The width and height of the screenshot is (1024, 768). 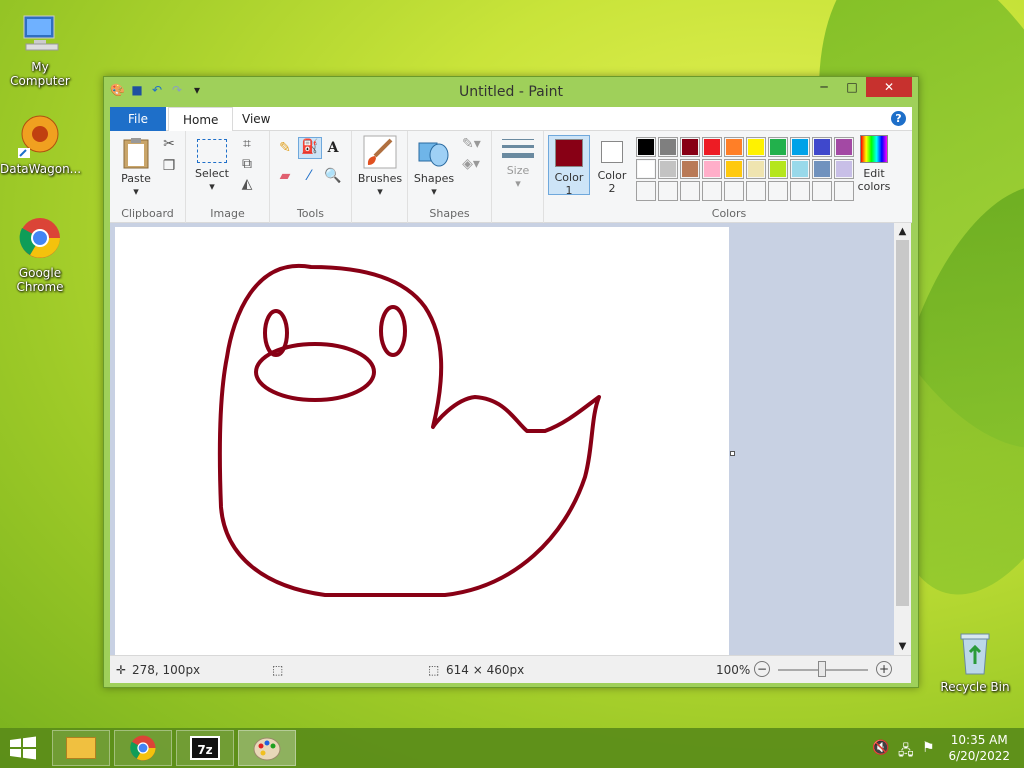 I want to click on taskbar-file-explorer, so click(x=81, y=748).